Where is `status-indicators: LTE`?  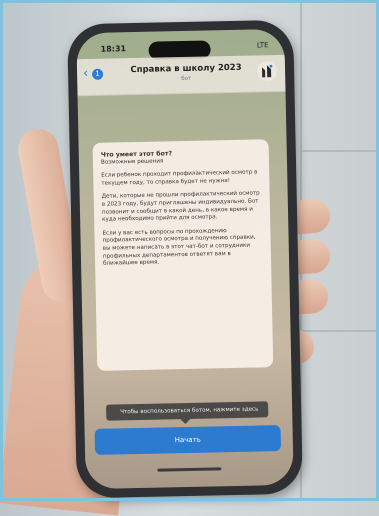
status-indicators: LTE is located at coordinates (262, 45).